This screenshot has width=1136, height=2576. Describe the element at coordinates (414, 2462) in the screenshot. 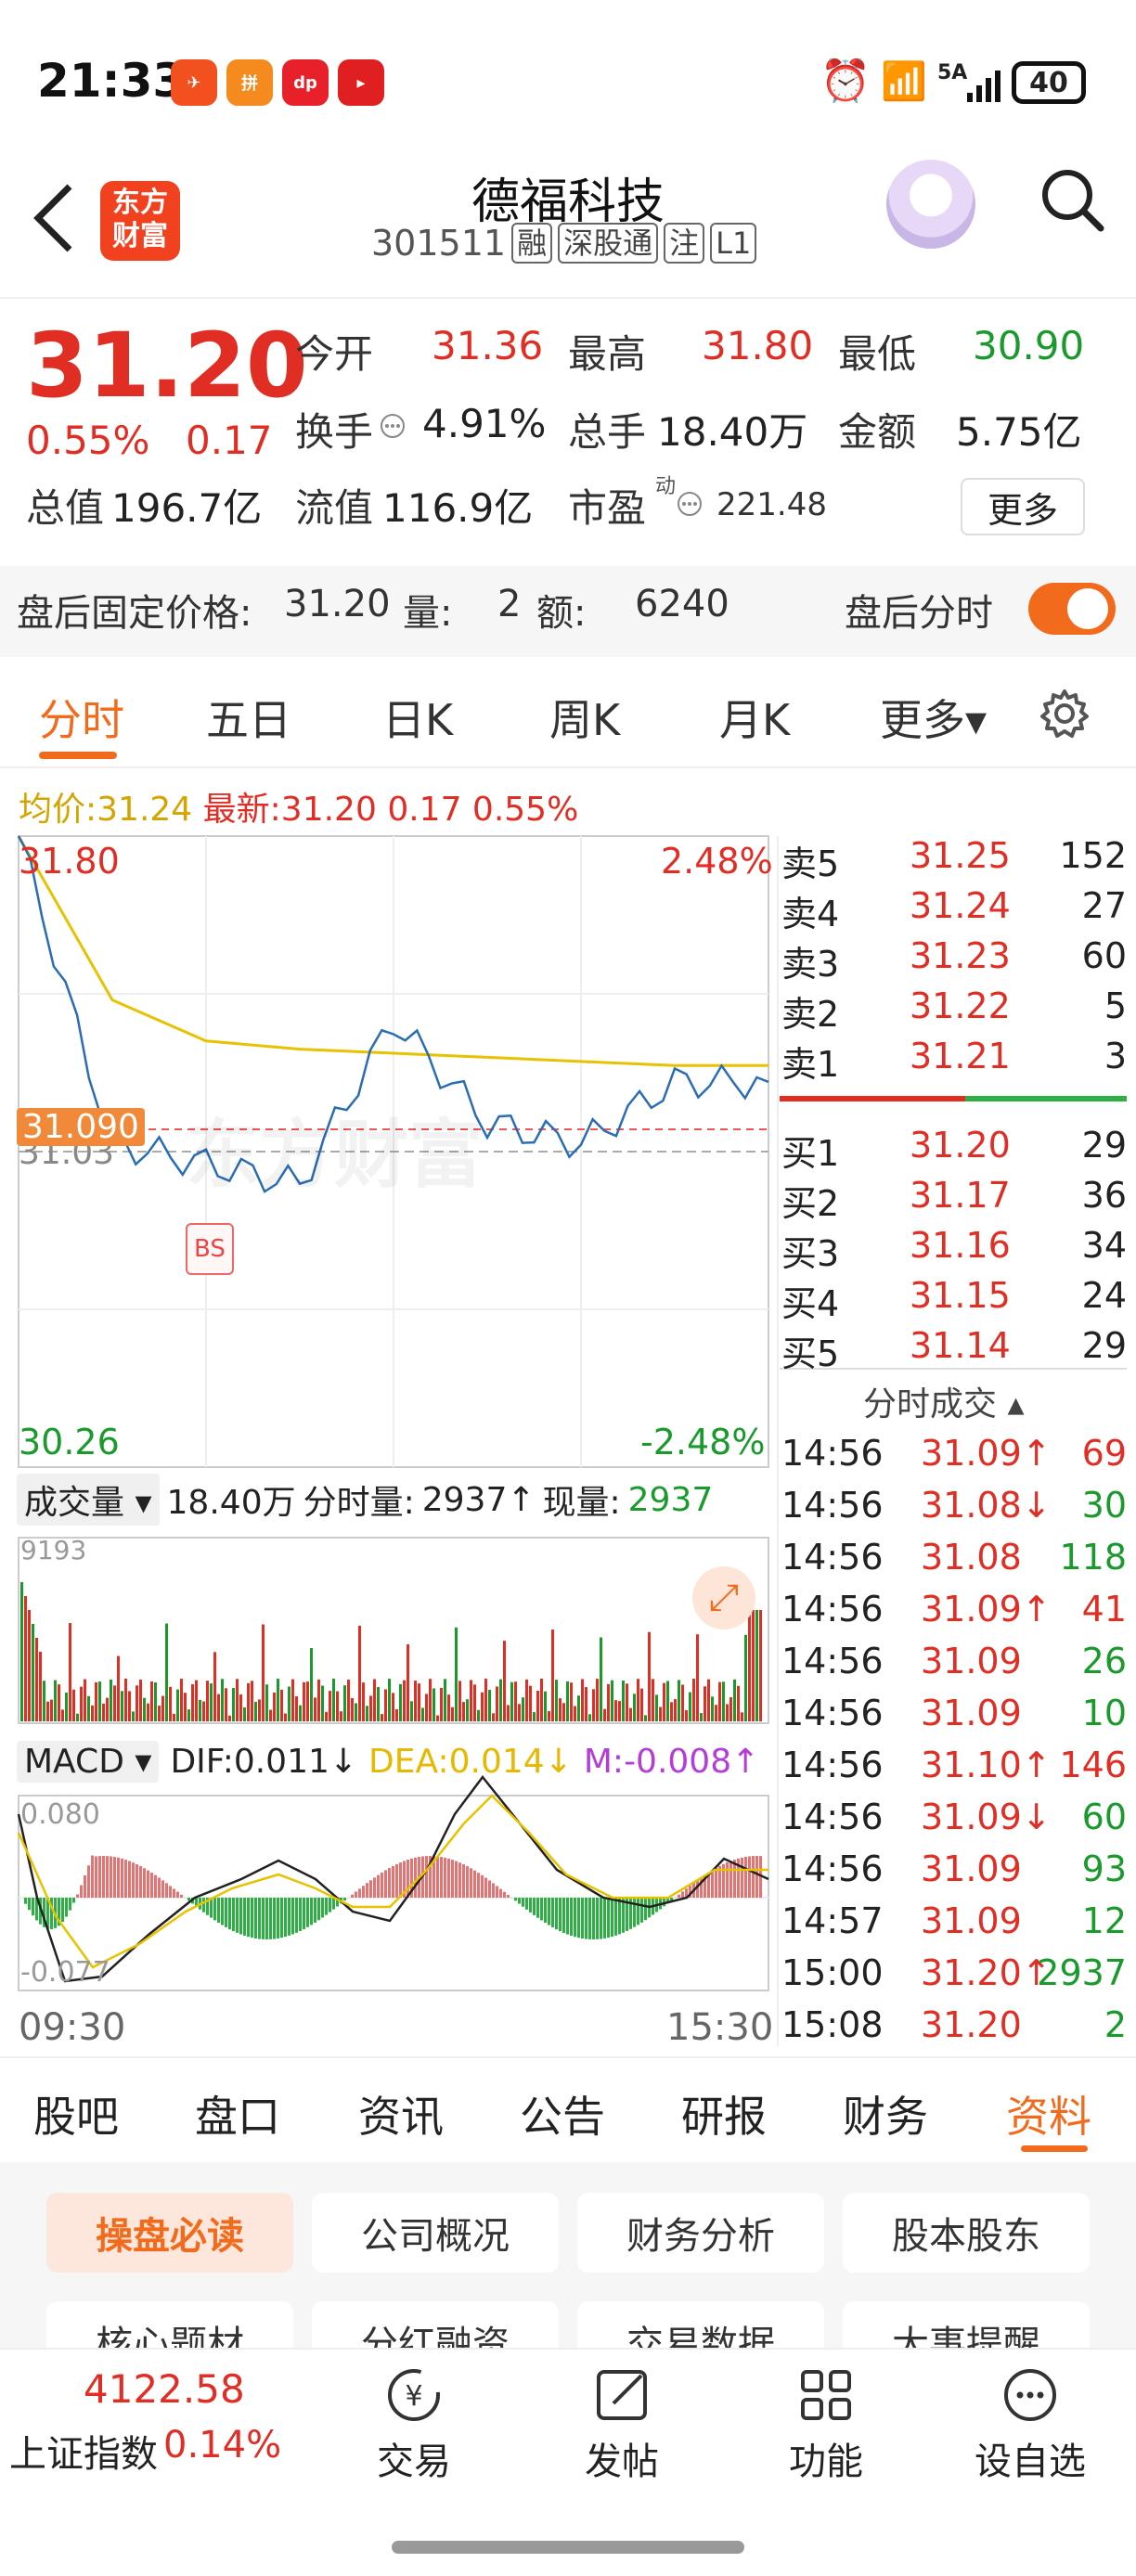

I see `nav-trade-label: 交易` at that location.